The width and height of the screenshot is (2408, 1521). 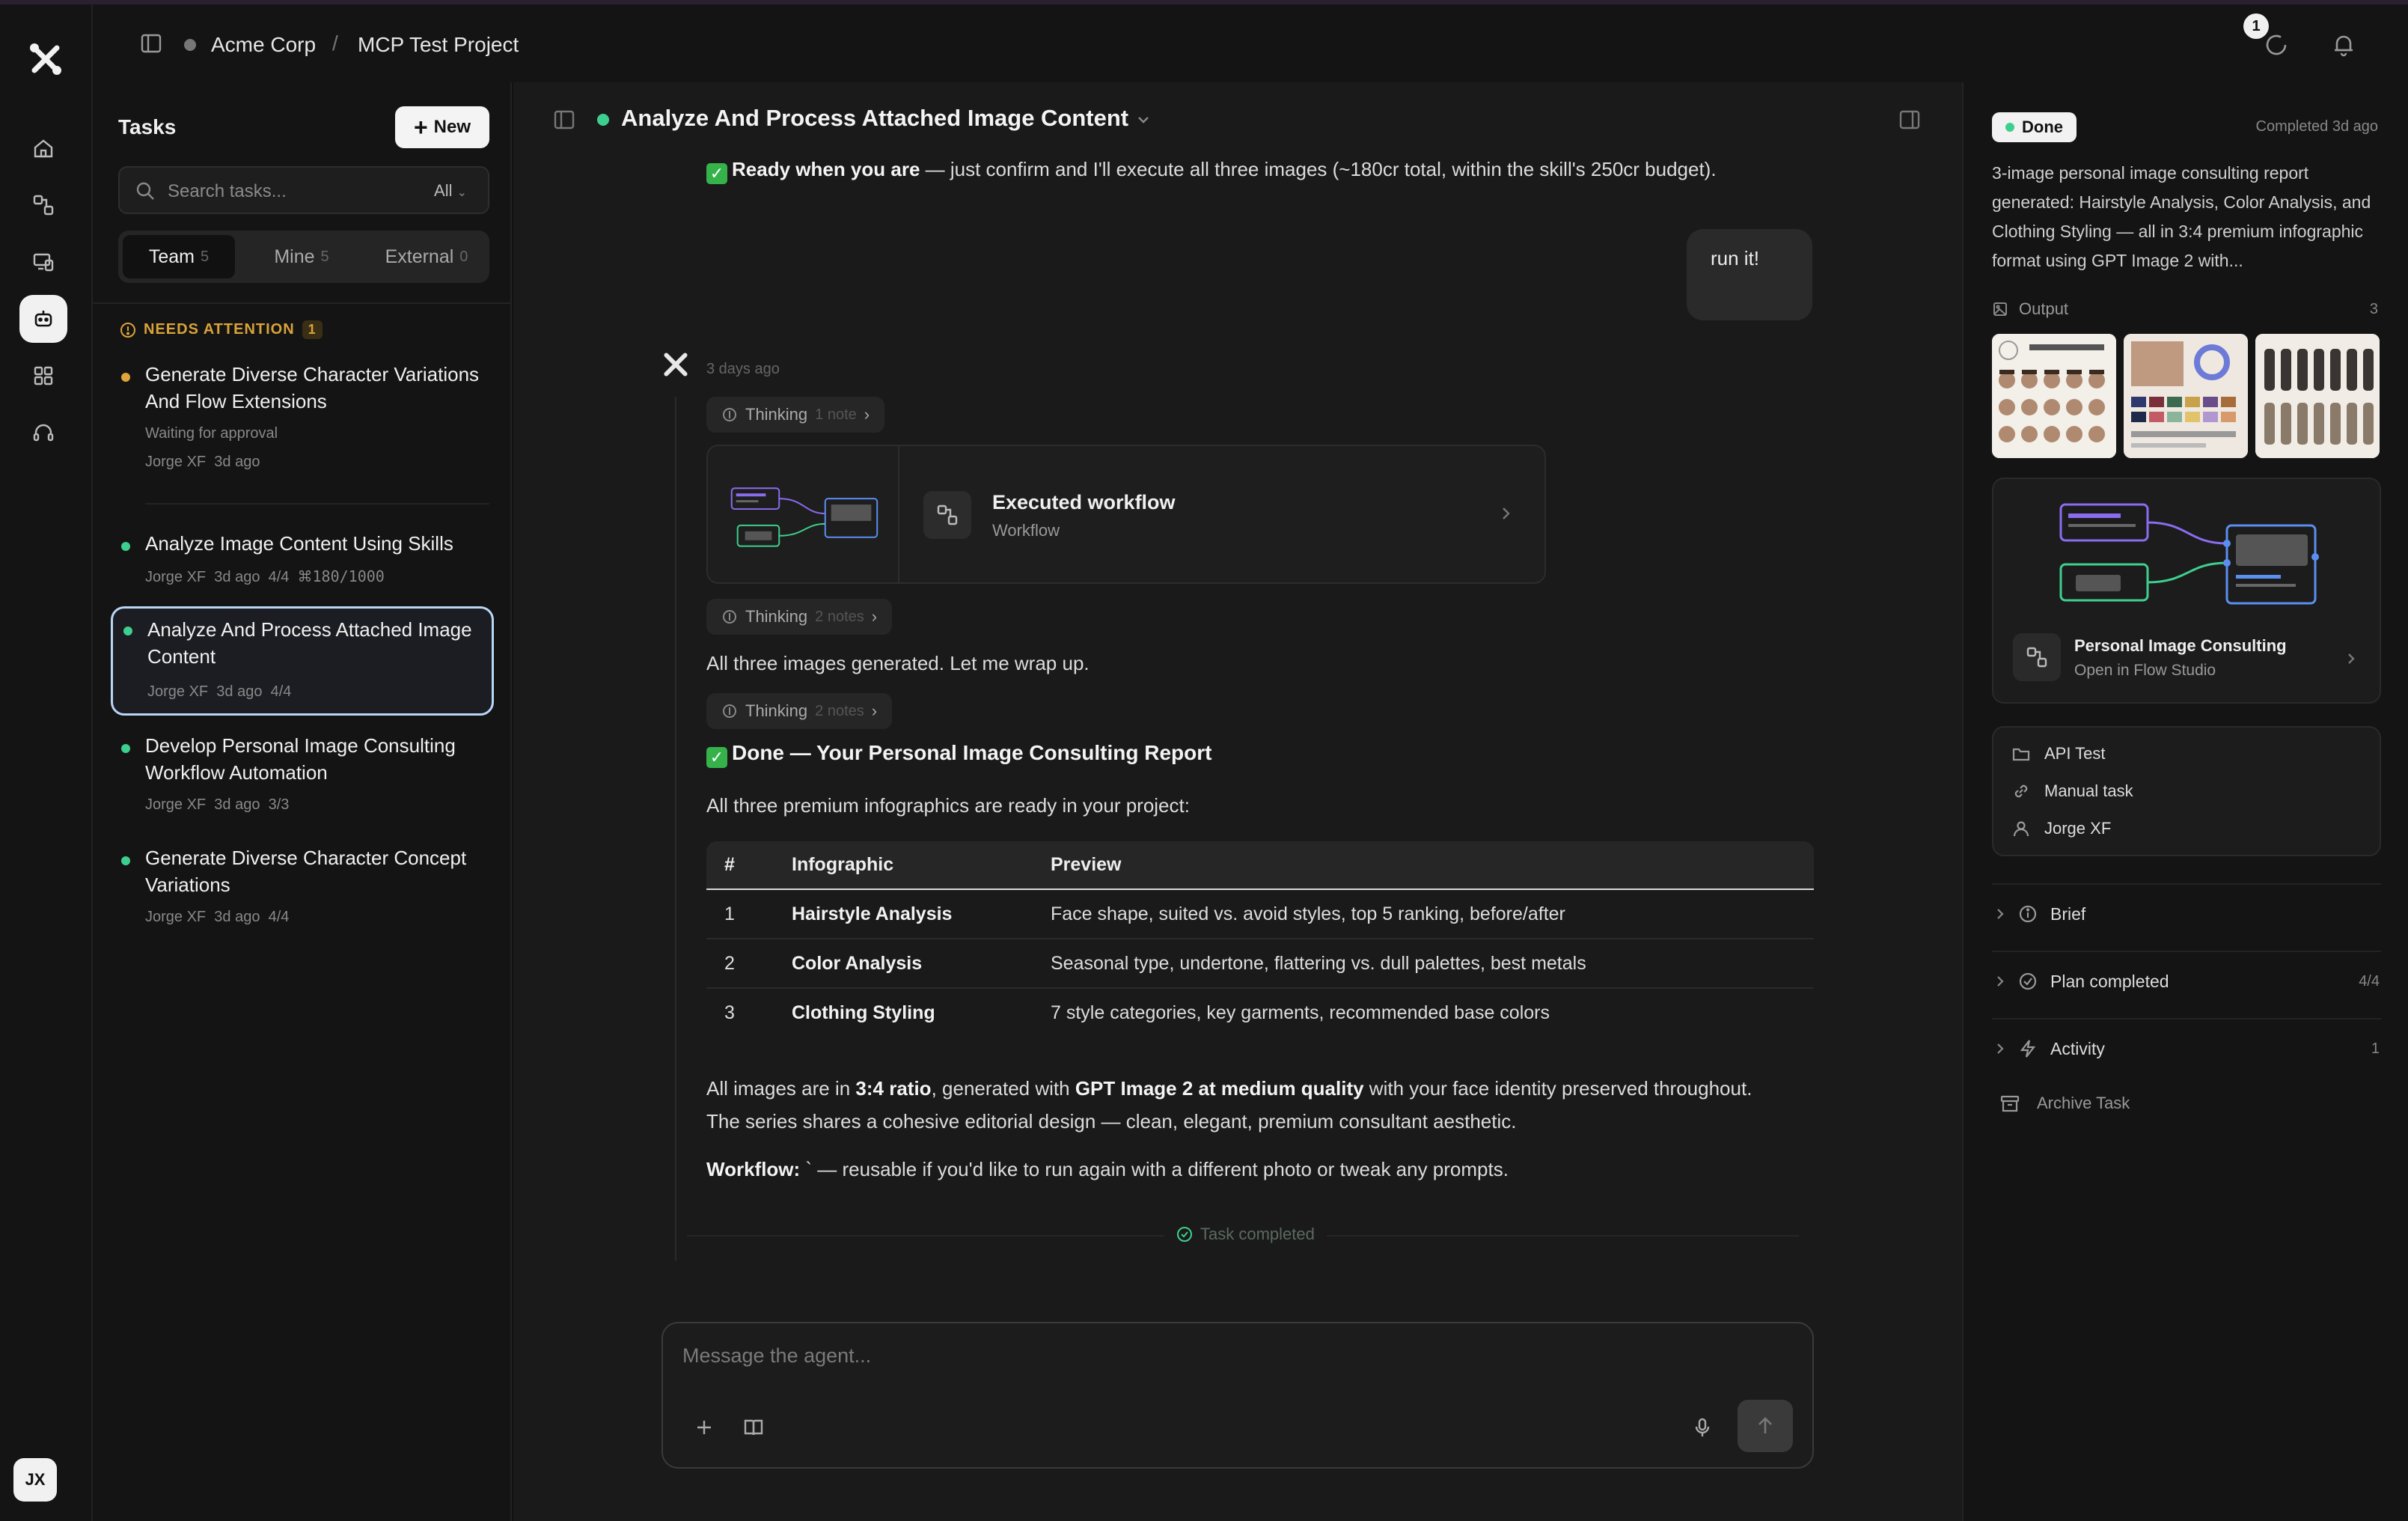 What do you see at coordinates (2042, 127) in the screenshot?
I see `status-label: Done` at bounding box center [2042, 127].